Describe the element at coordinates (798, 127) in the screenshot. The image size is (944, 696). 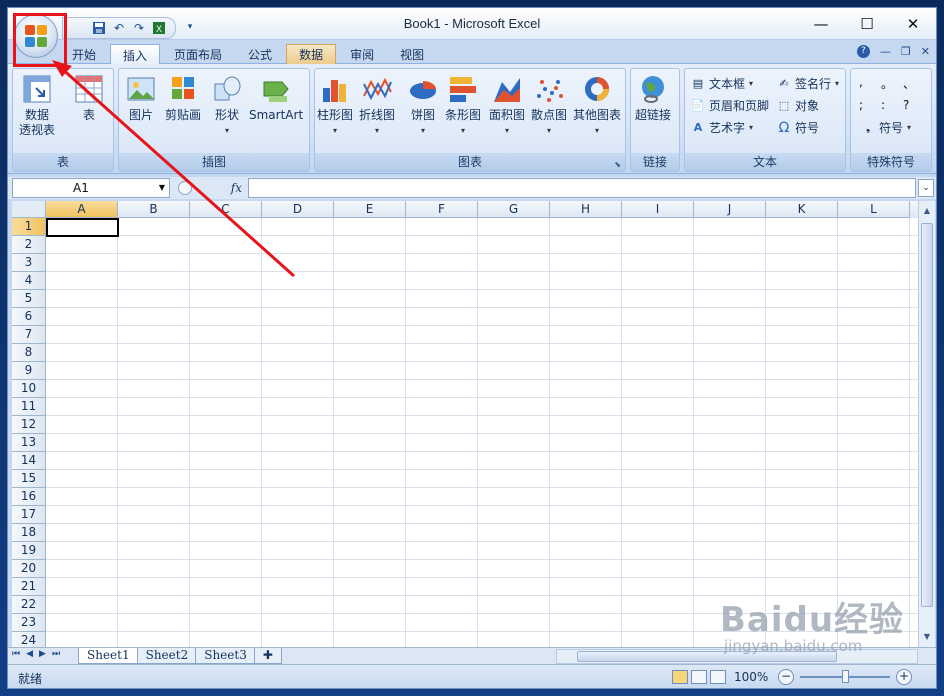
I see `symbol-button: Ω 符号` at that location.